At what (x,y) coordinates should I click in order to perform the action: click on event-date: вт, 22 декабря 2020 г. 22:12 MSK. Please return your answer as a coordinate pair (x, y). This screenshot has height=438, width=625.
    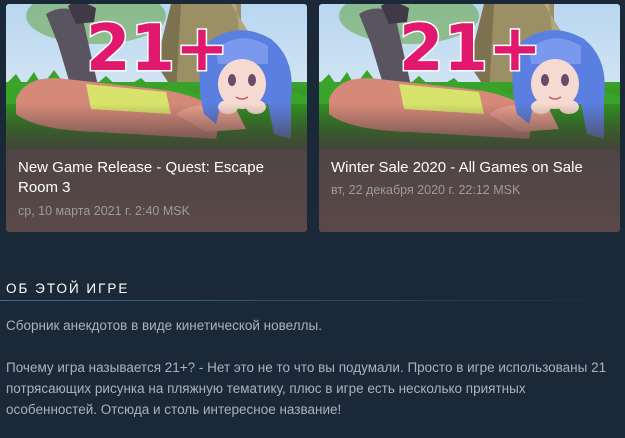
    Looking at the image, I should click on (426, 190).